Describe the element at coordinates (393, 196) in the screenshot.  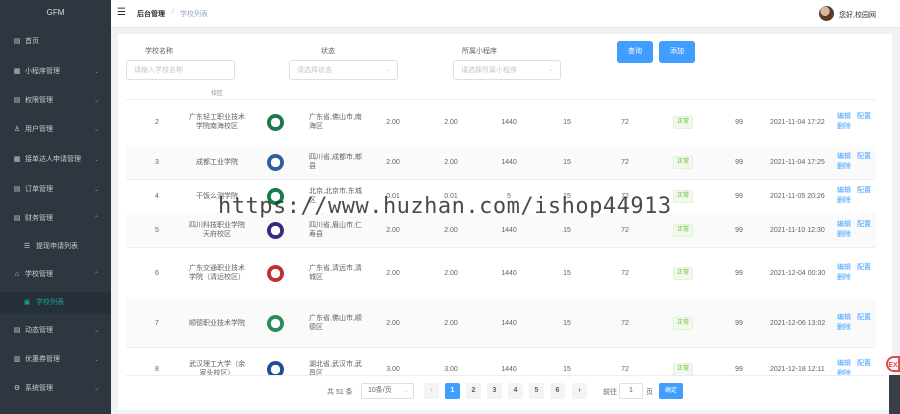
I see `cell-value-1-text: 0.01` at that location.